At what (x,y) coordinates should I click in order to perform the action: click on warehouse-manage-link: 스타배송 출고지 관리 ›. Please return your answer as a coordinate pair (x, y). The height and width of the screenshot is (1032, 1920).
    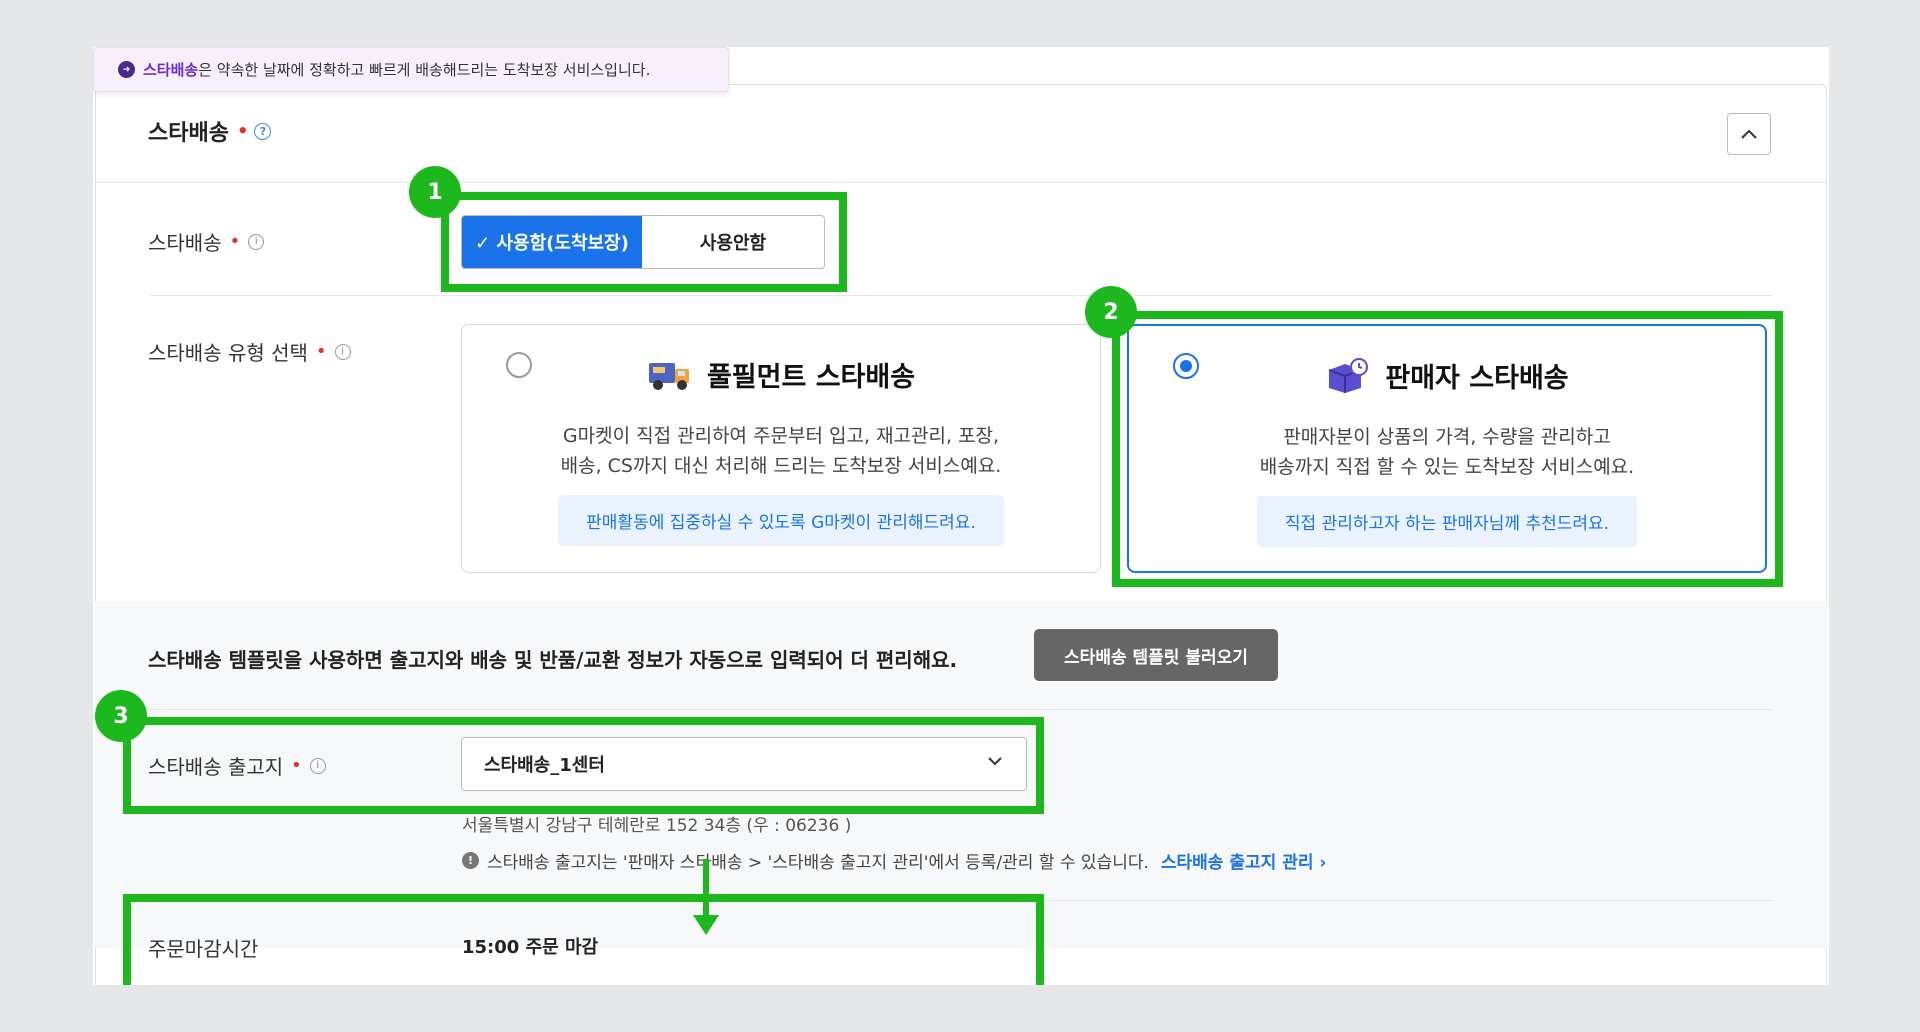
    Looking at the image, I should click on (1244, 860).